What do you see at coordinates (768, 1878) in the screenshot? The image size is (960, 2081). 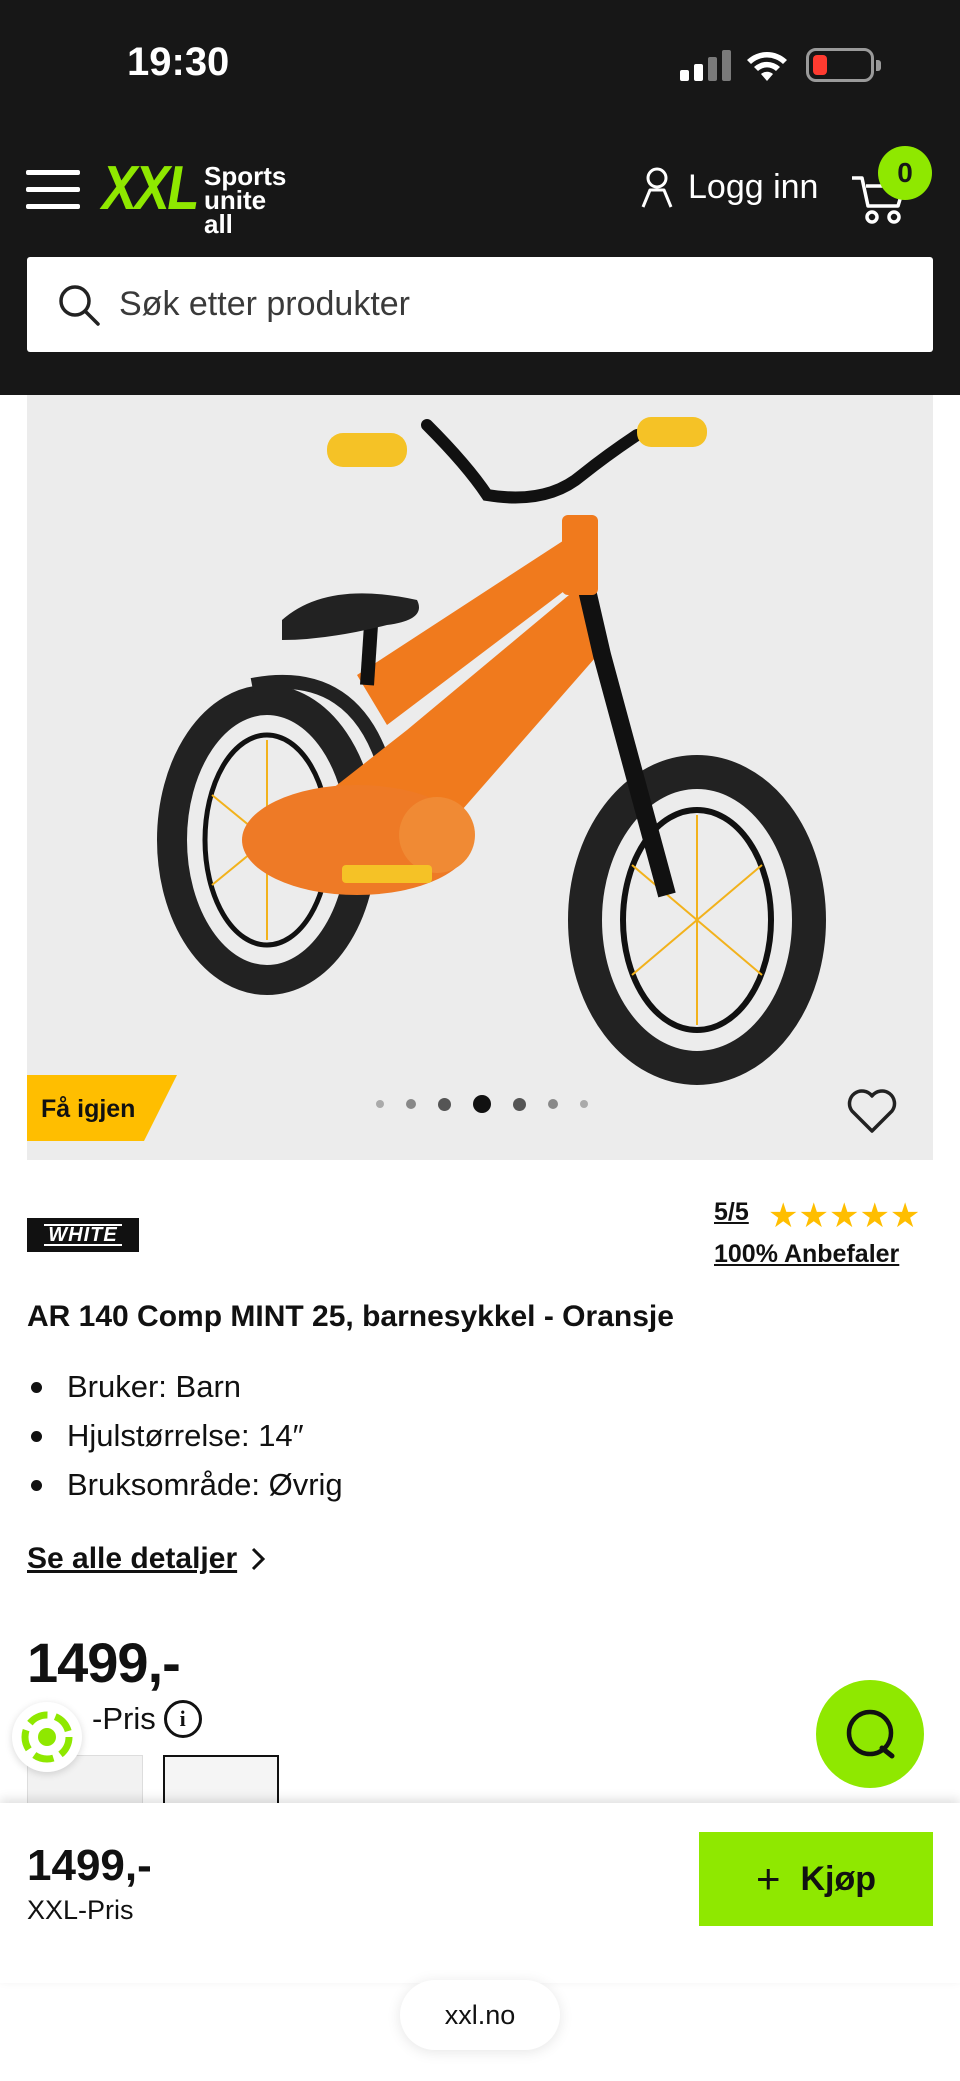 I see `plus-icon: +` at bounding box center [768, 1878].